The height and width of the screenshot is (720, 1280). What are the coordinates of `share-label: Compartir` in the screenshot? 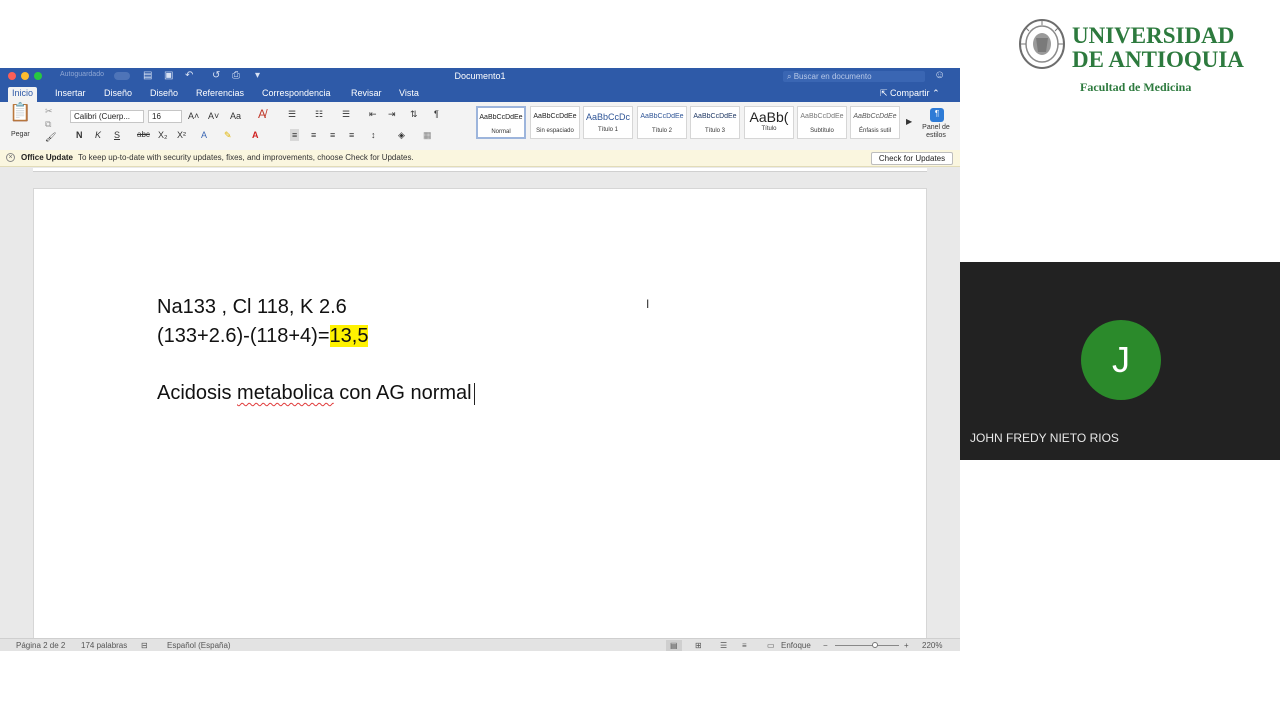 It's located at (910, 93).